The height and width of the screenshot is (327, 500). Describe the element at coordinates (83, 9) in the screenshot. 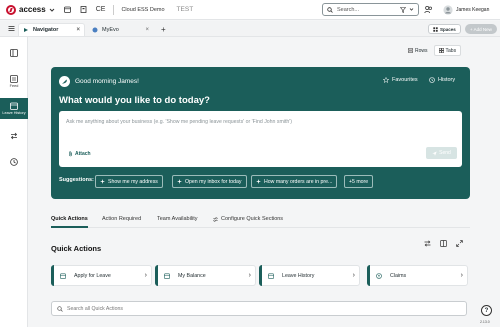

I see `building-icon` at that location.